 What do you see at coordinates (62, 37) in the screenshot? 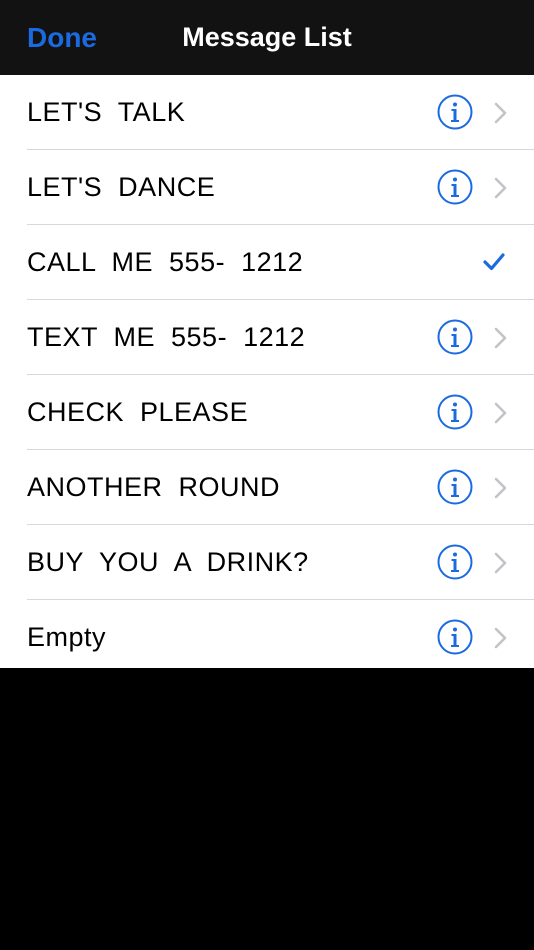
I see `done-button: Done` at bounding box center [62, 37].